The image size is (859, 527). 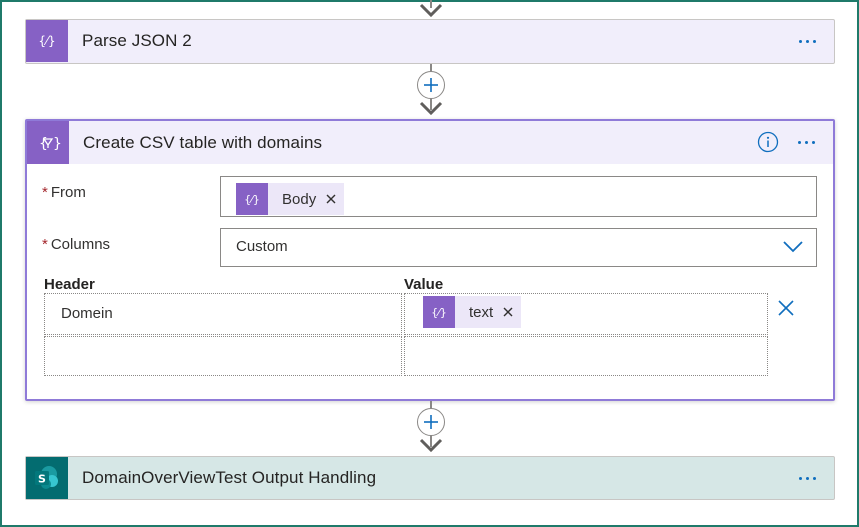 I want to click on sharepoint-card: S DomainOverViewTest Output Handling, so click(x=430, y=478).